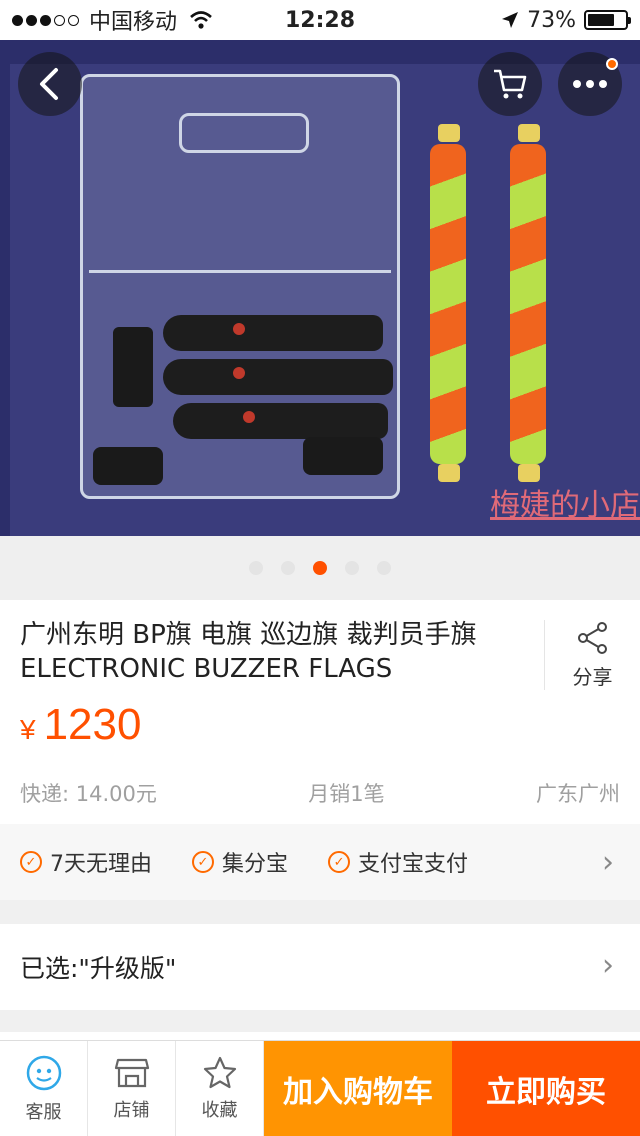 The image size is (640, 1136). What do you see at coordinates (131, 1110) in the screenshot?
I see `shop-label: 店铺` at bounding box center [131, 1110].